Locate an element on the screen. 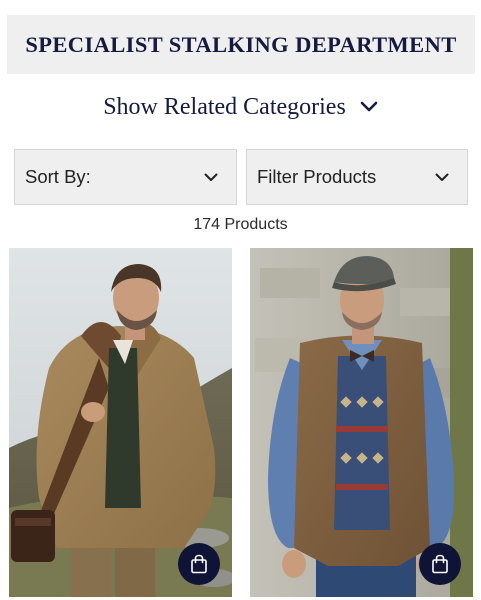 This screenshot has height=600, width=481. department-title: SPECIALIST STALKING DEPARTMENT is located at coordinates (241, 44).